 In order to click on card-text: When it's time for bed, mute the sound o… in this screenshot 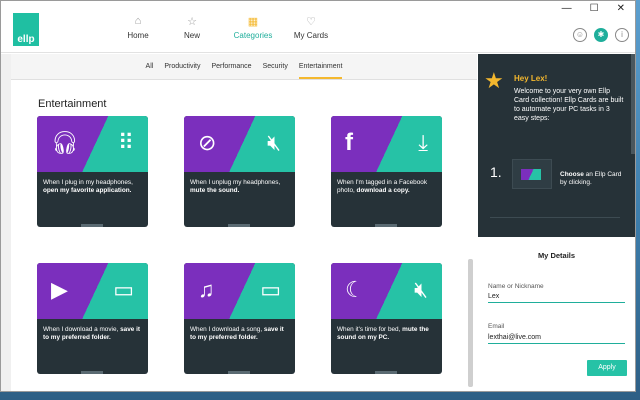, I will do `click(383, 333)`.